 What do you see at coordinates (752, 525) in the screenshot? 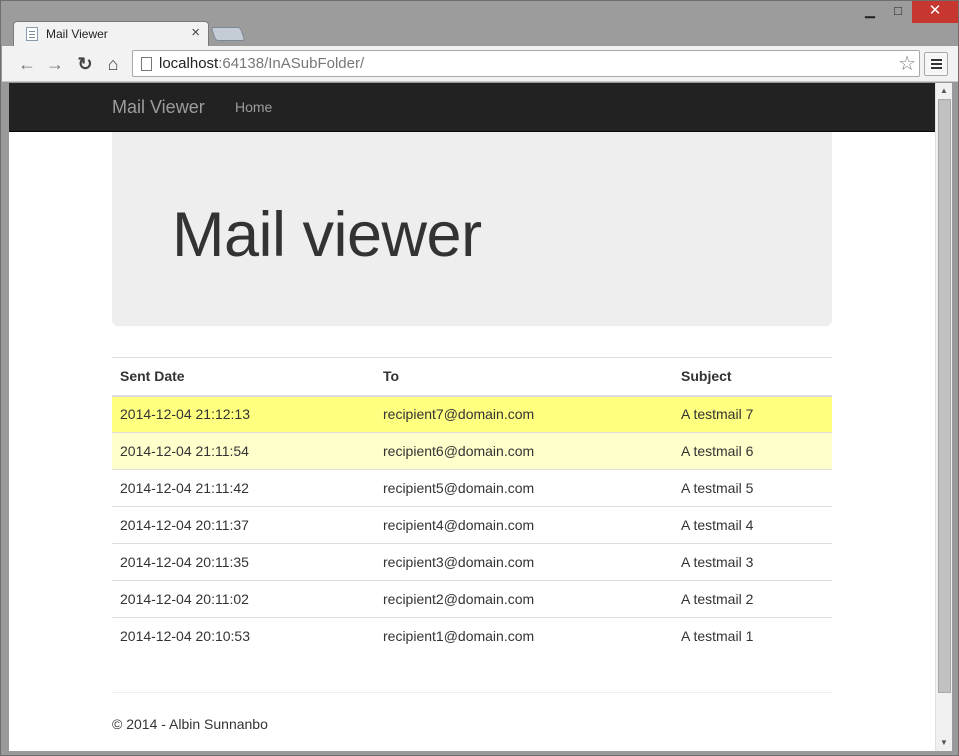
I see `cell-subject: A testmail 4` at bounding box center [752, 525].